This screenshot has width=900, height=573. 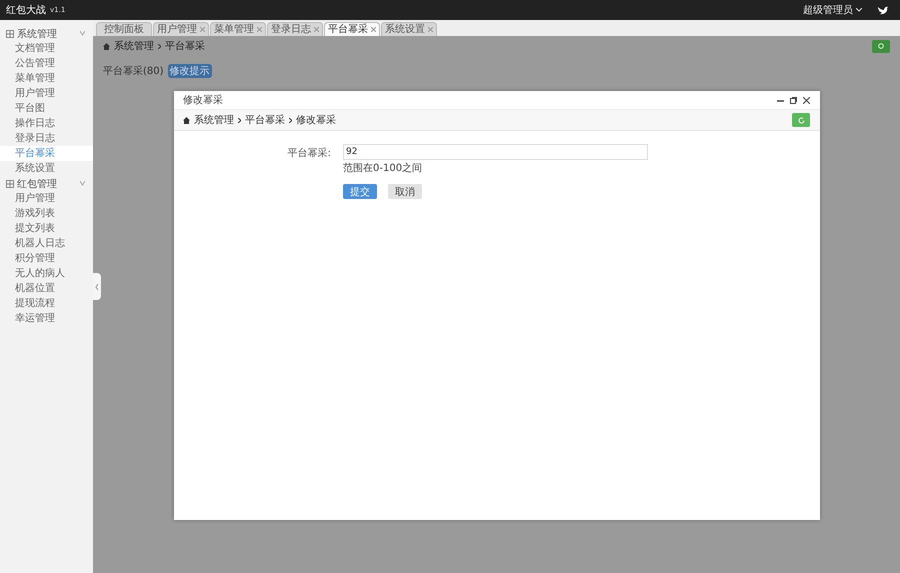 What do you see at coordinates (46, 138) in the screenshot?
I see `sidebar-item: 登录日志` at bounding box center [46, 138].